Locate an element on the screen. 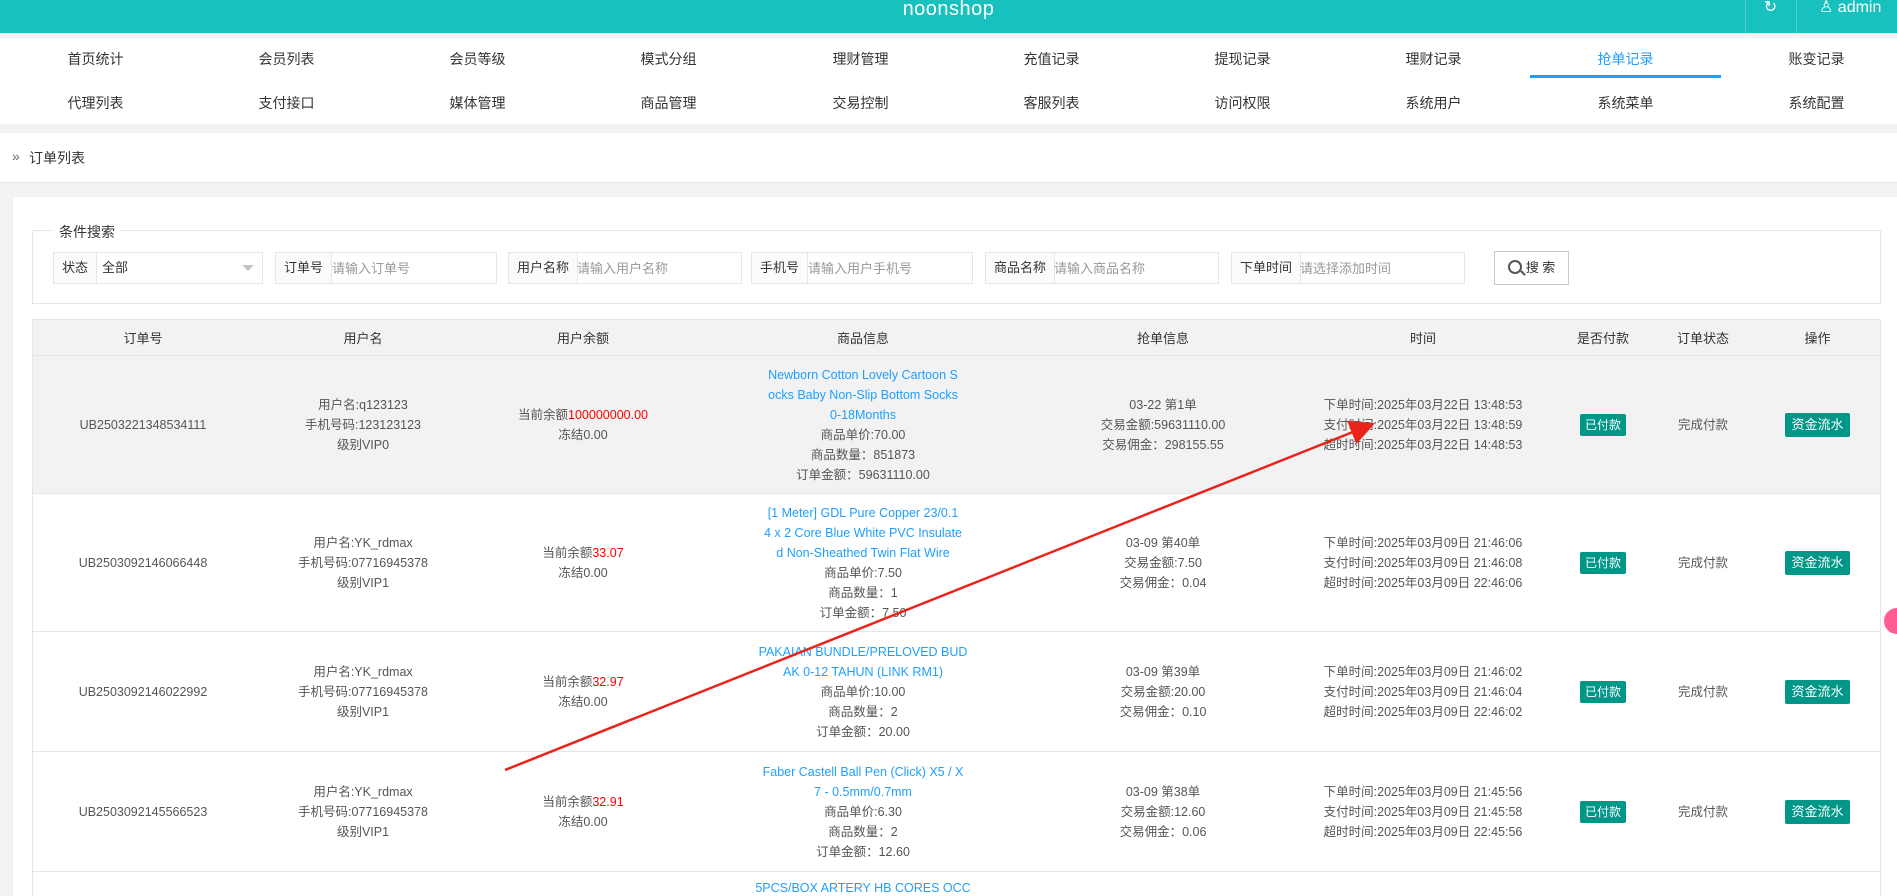 This screenshot has width=1897, height=896. goods-info: 商品单价:7.50 is located at coordinates (863, 572).